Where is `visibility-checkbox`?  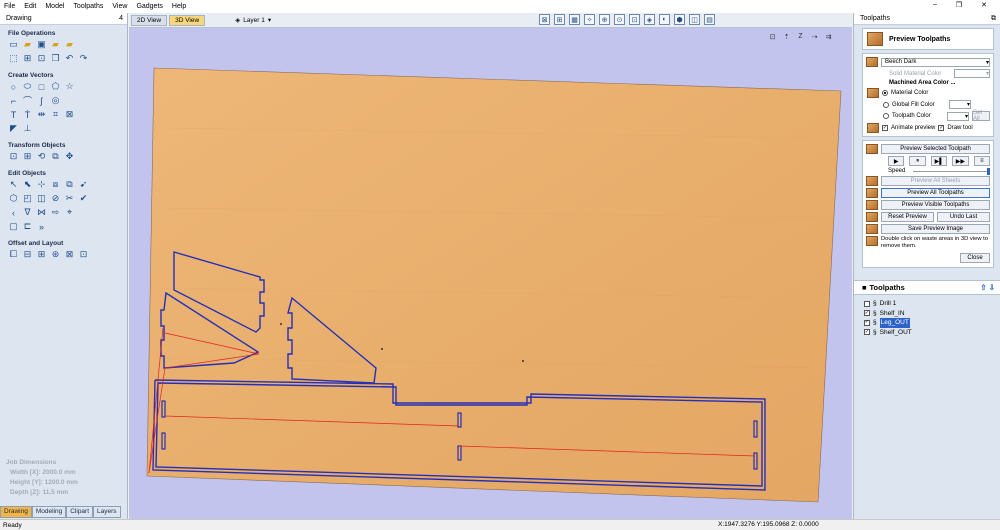 visibility-checkbox is located at coordinates (867, 303).